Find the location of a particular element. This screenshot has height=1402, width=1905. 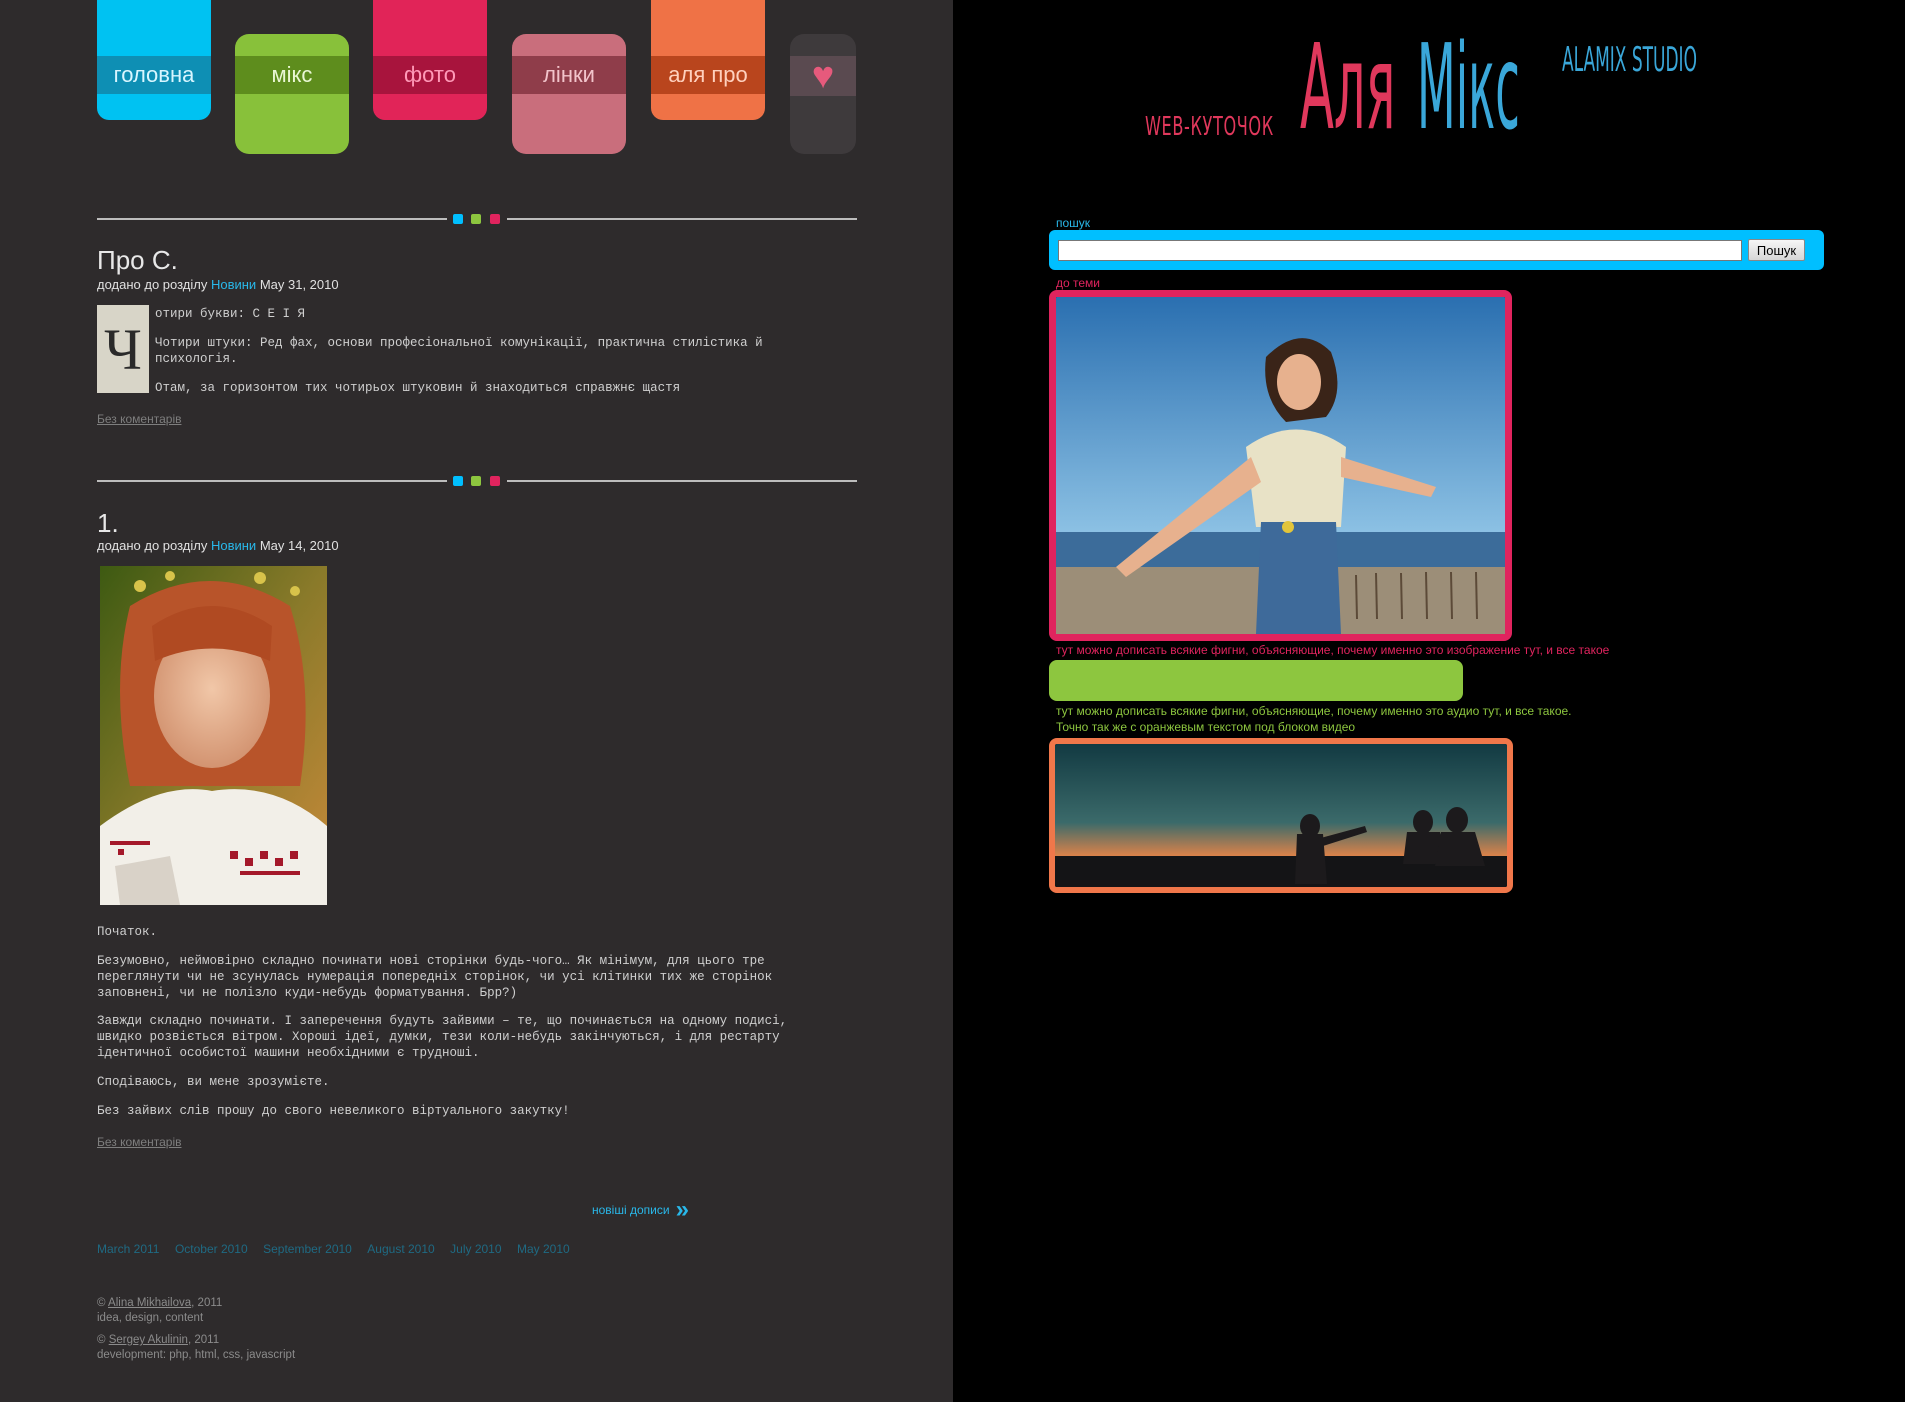

tab-photo-label: фото is located at coordinates (430, 75).